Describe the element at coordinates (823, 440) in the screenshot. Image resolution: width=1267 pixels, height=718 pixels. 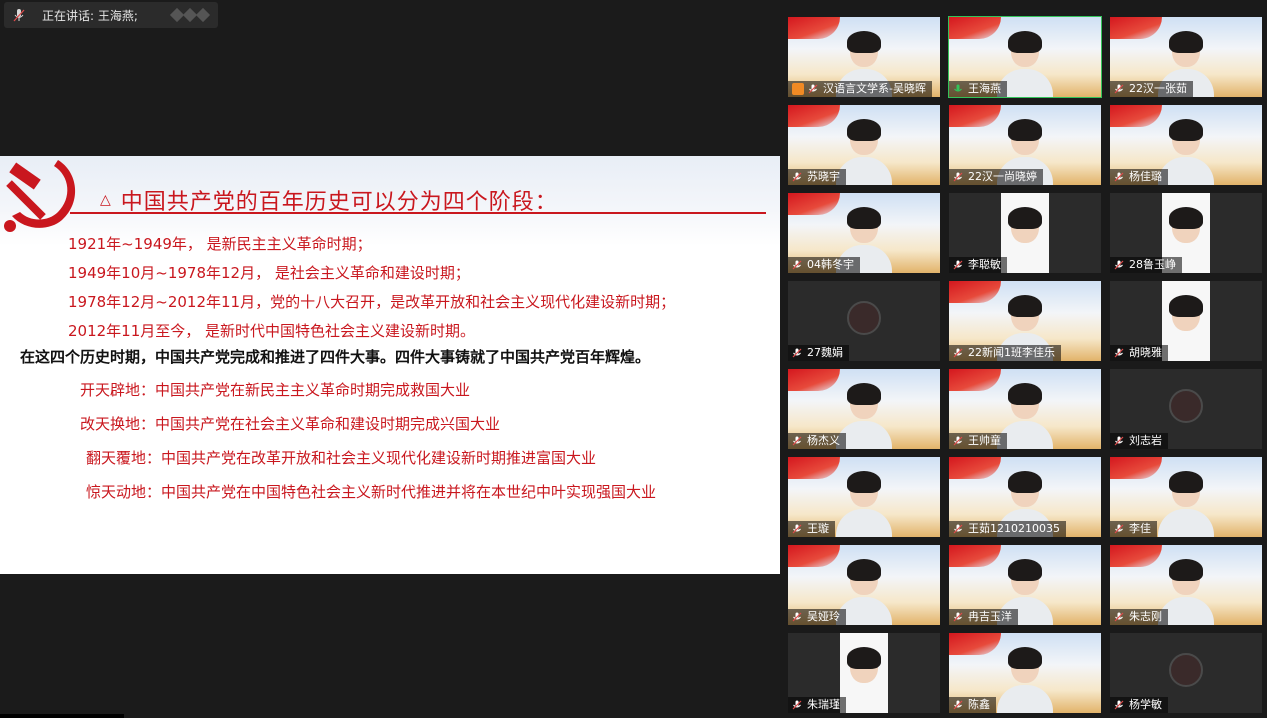
I see `participant-name: 杨杰义` at that location.